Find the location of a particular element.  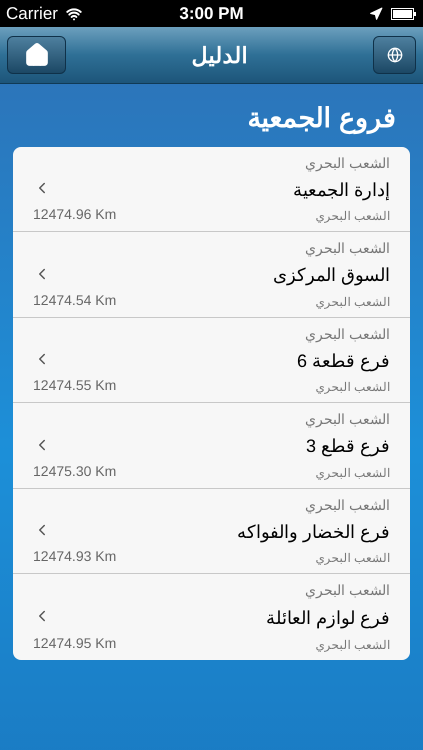

wifi-icon is located at coordinates (74, 14).